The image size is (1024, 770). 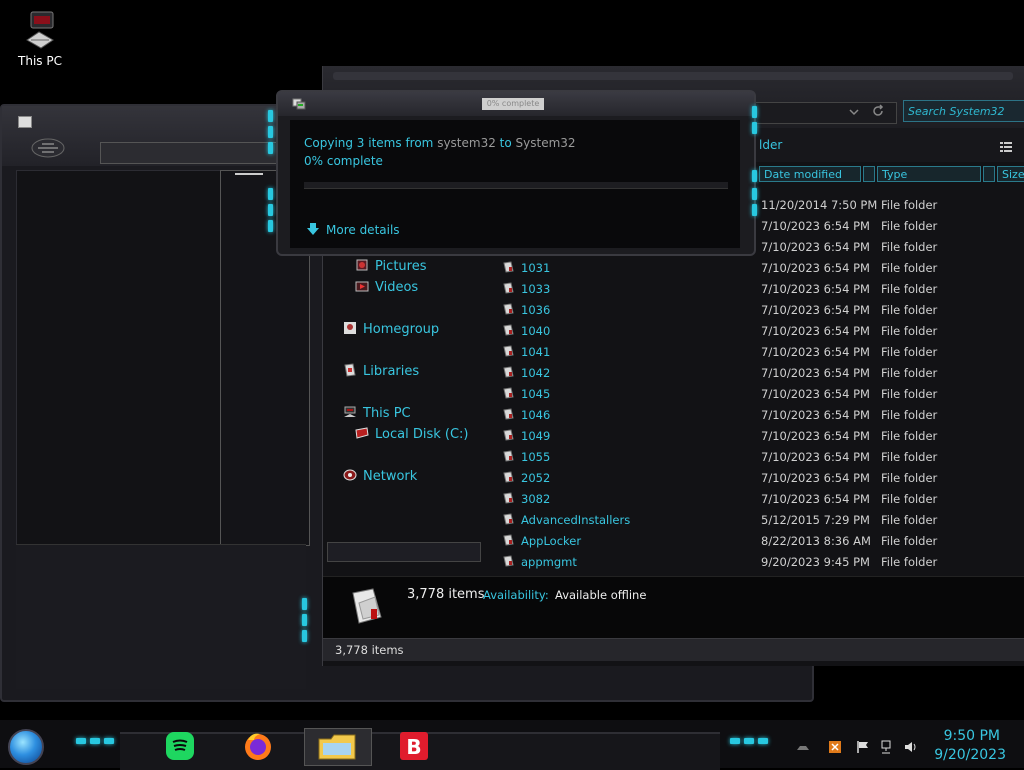 I want to click on nav-item-network: Network, so click(x=380, y=476).